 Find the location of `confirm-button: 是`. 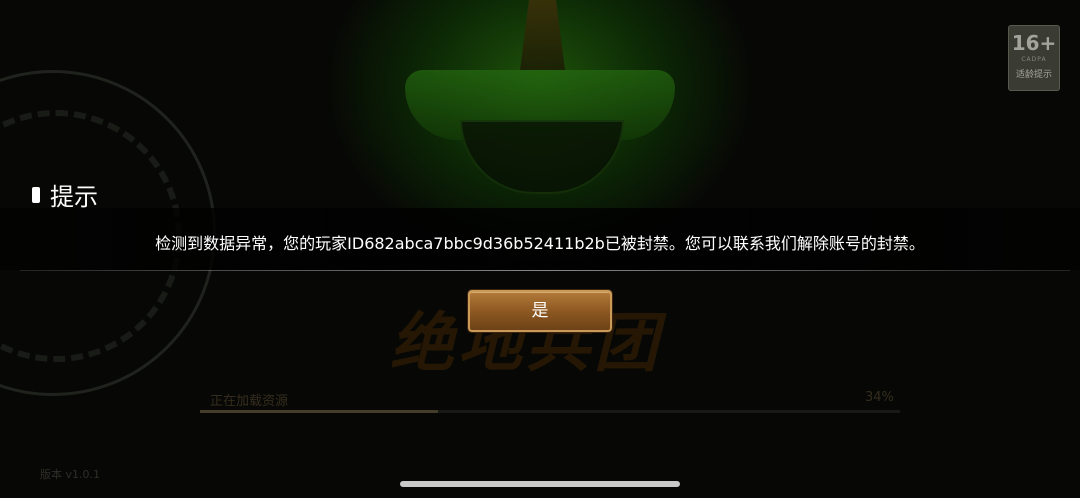

confirm-button: 是 is located at coordinates (540, 311).